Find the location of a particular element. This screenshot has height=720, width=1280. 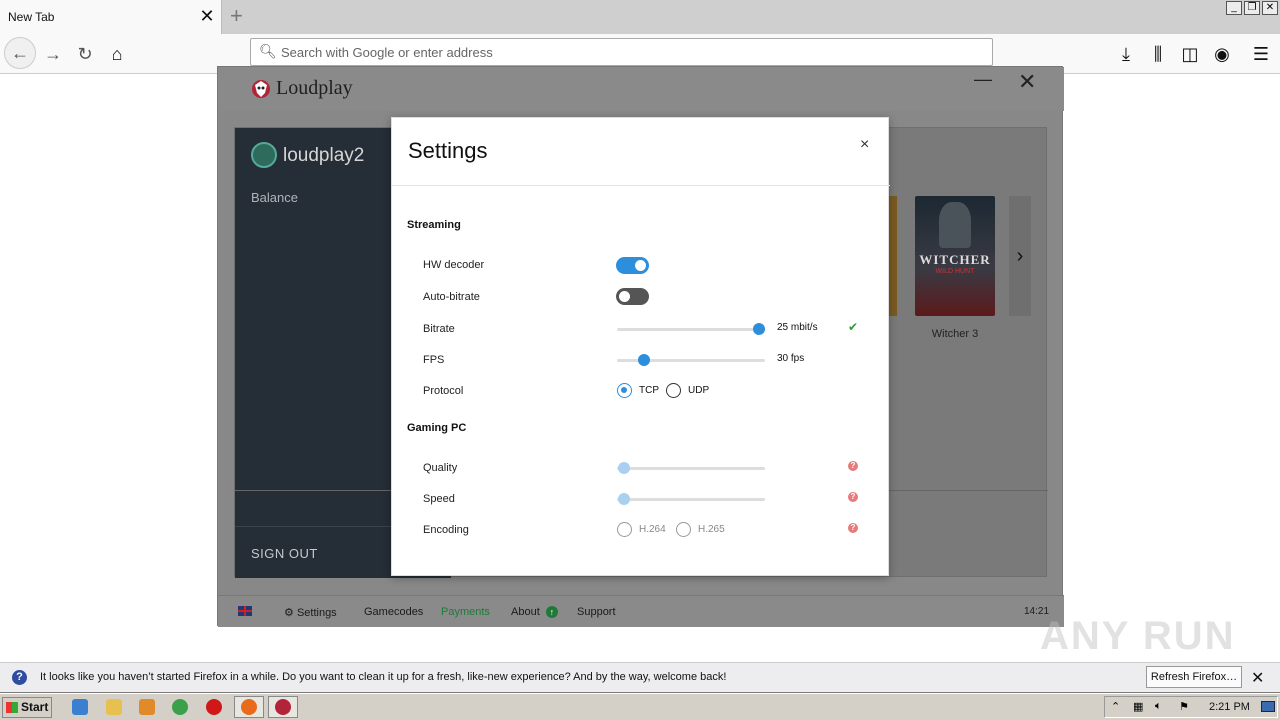

taskbar: Start ⌃ ▦ 🔈︎ ⚑ 2:21 PM is located at coordinates (640, 706).